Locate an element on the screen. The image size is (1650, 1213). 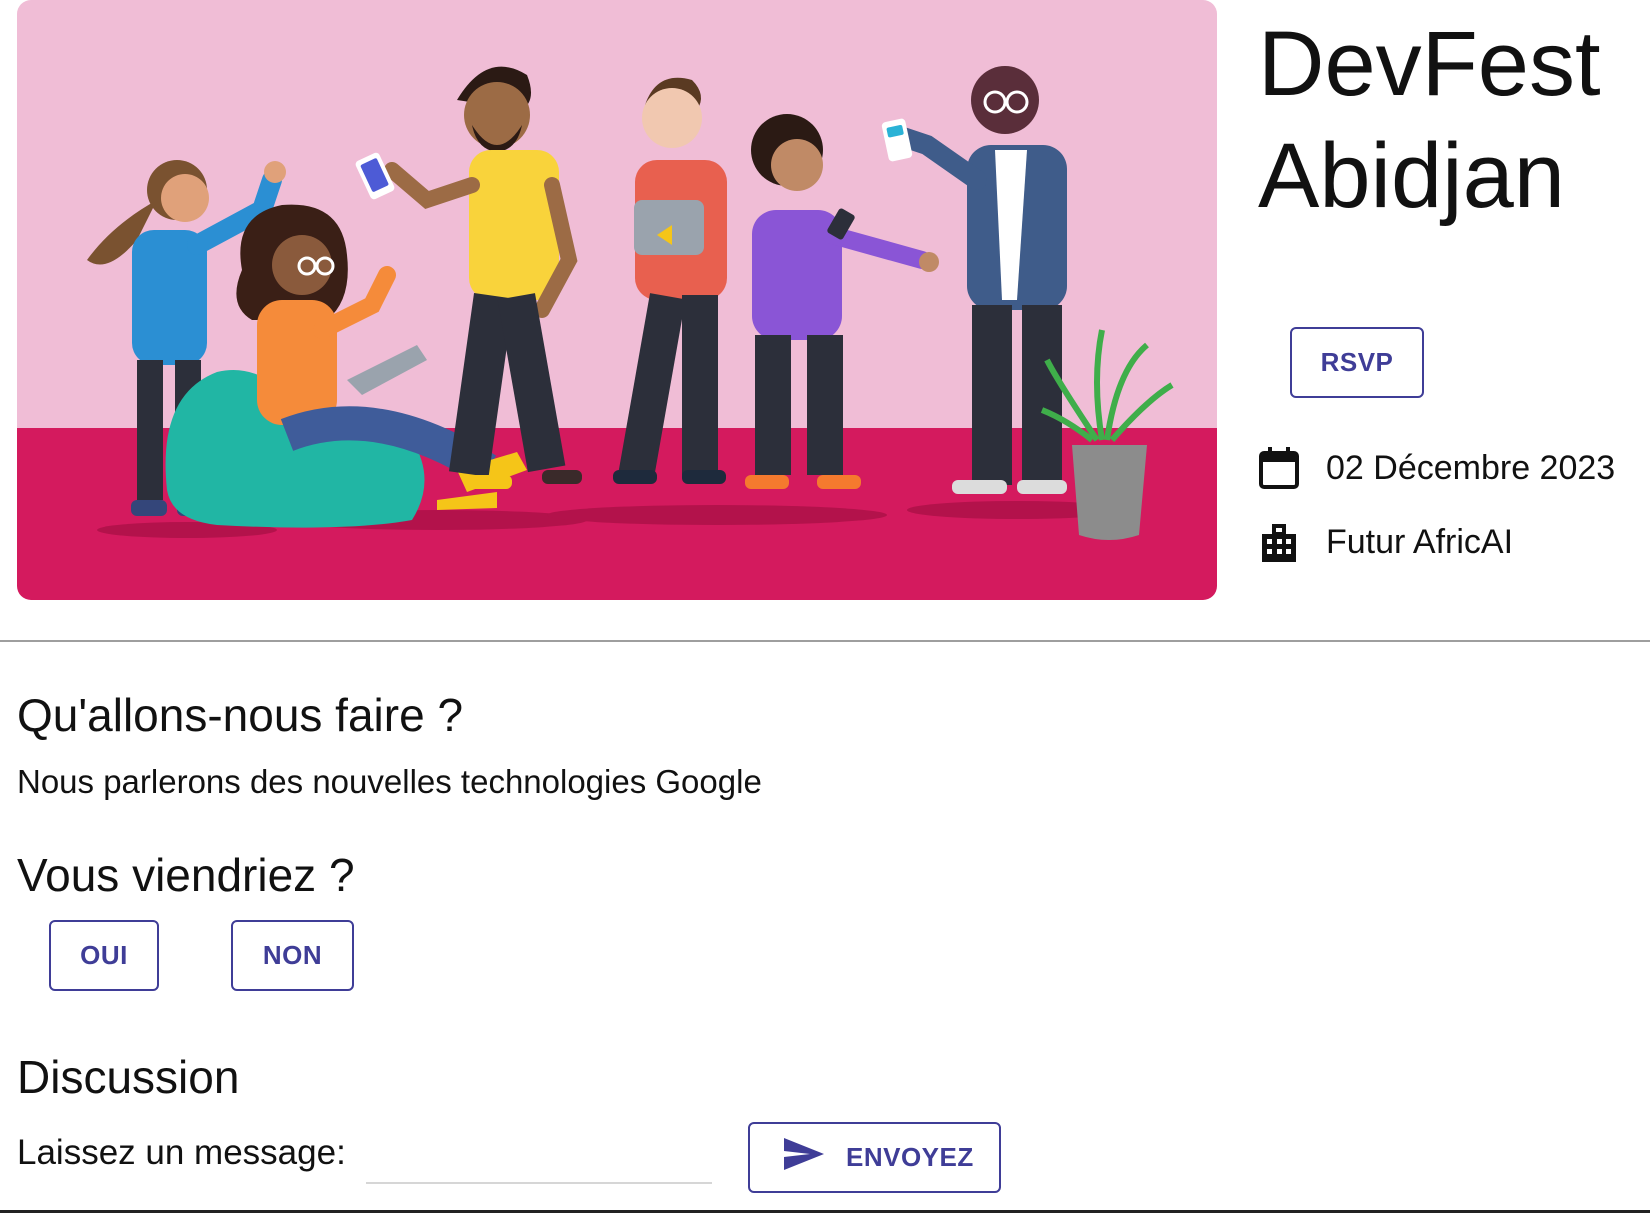
send-icon is located at coordinates (804, 1157).